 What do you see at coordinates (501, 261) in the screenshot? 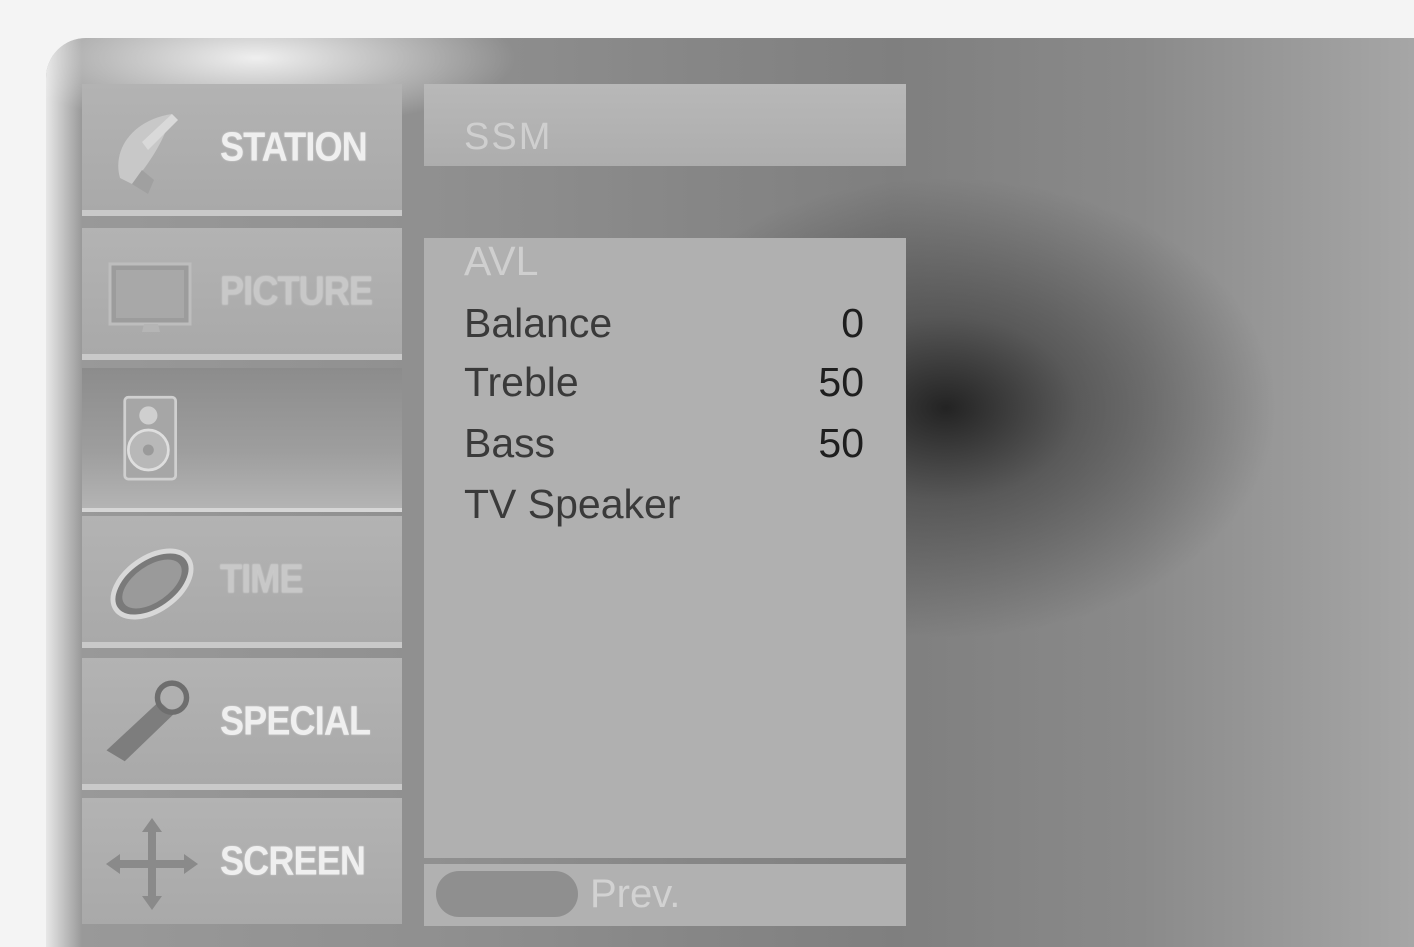
I see `menu-item-label: AVL` at bounding box center [501, 261].